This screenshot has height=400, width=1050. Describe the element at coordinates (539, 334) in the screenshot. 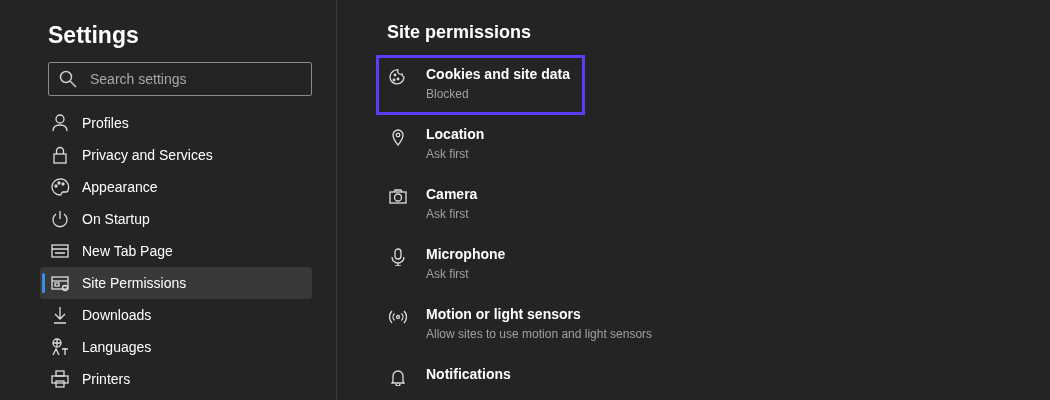

I see `permission-status: Allow sites to use motion and light sensors` at that location.